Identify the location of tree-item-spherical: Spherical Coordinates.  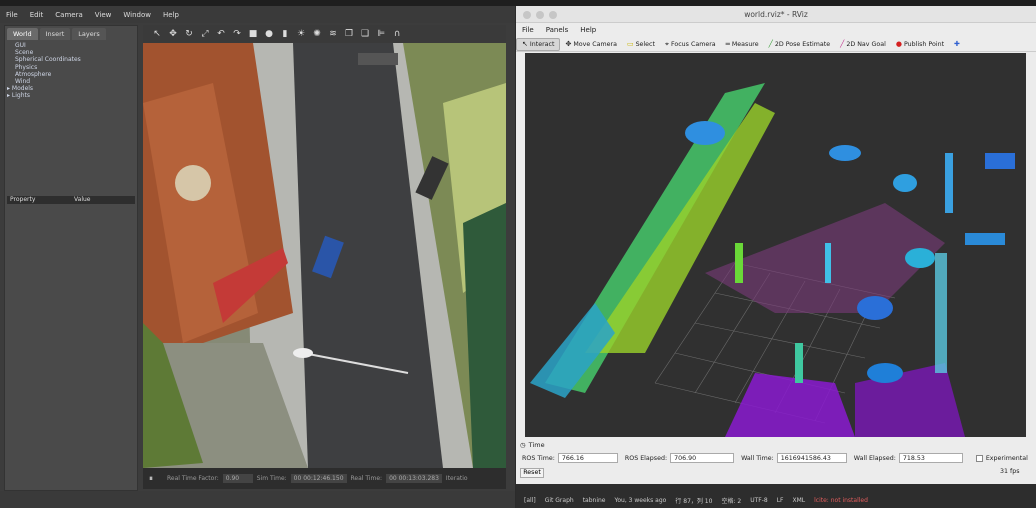
(71, 59).